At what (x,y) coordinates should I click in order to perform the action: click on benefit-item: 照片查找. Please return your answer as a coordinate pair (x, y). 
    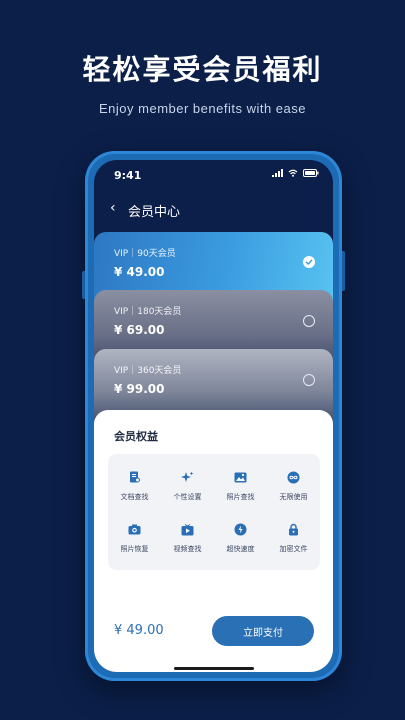
    Looking at the image, I should click on (240, 486).